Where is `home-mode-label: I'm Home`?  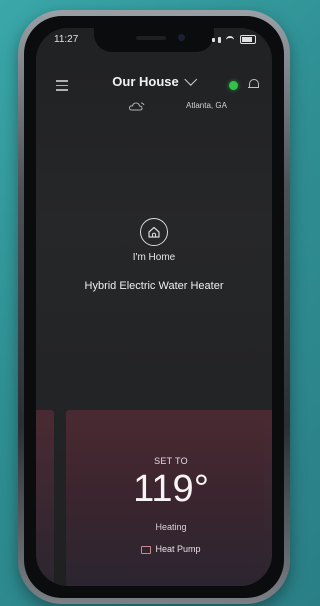
home-mode-label: I'm Home is located at coordinates (154, 257).